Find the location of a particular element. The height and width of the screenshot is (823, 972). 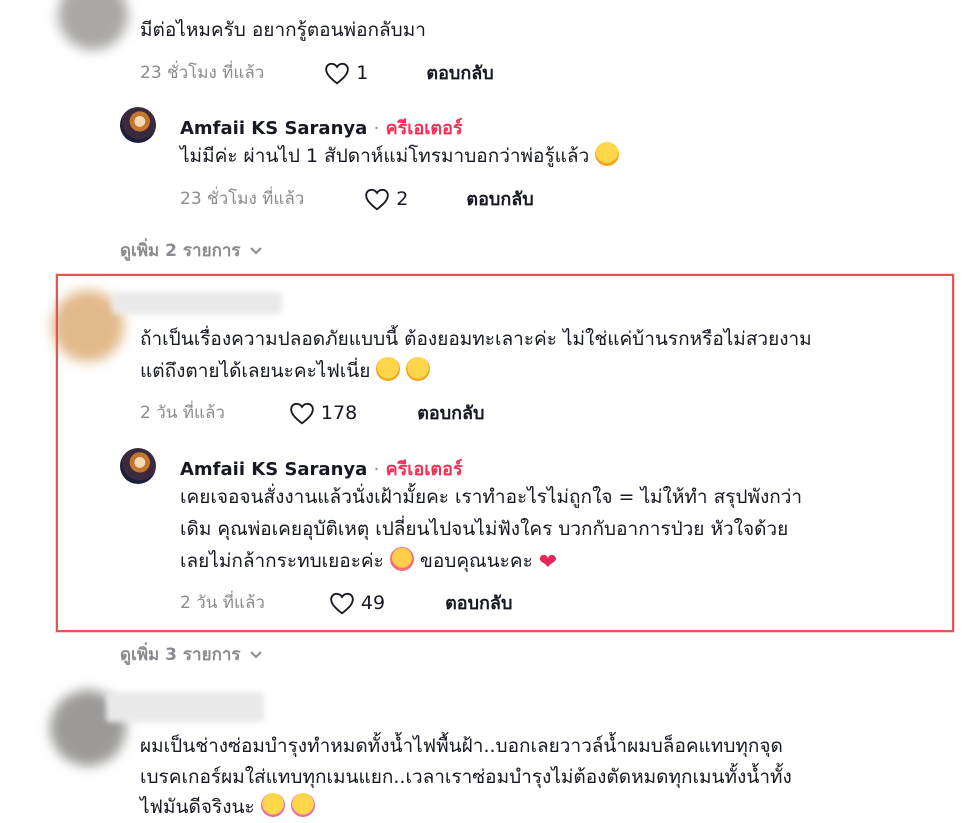

comment-text-content: ไฟมันดีจริงนะ is located at coordinates (197, 807).